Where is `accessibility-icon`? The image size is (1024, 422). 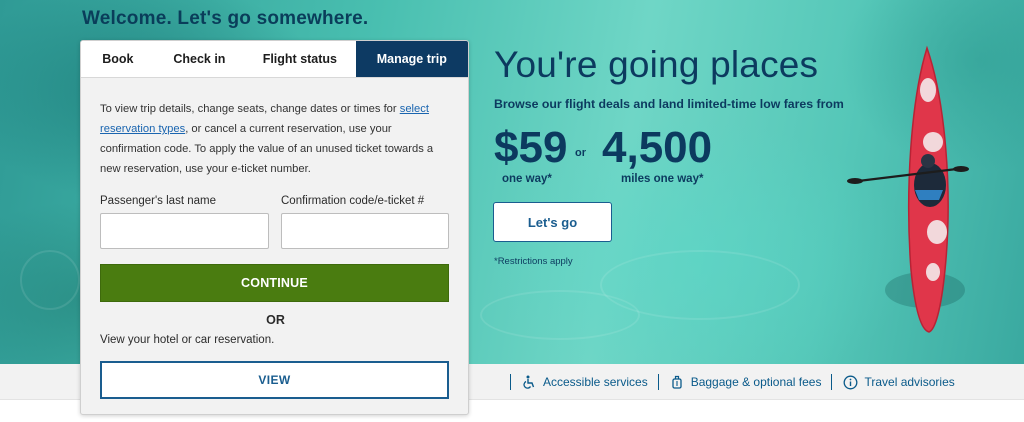
accessibility-icon is located at coordinates (529, 382).